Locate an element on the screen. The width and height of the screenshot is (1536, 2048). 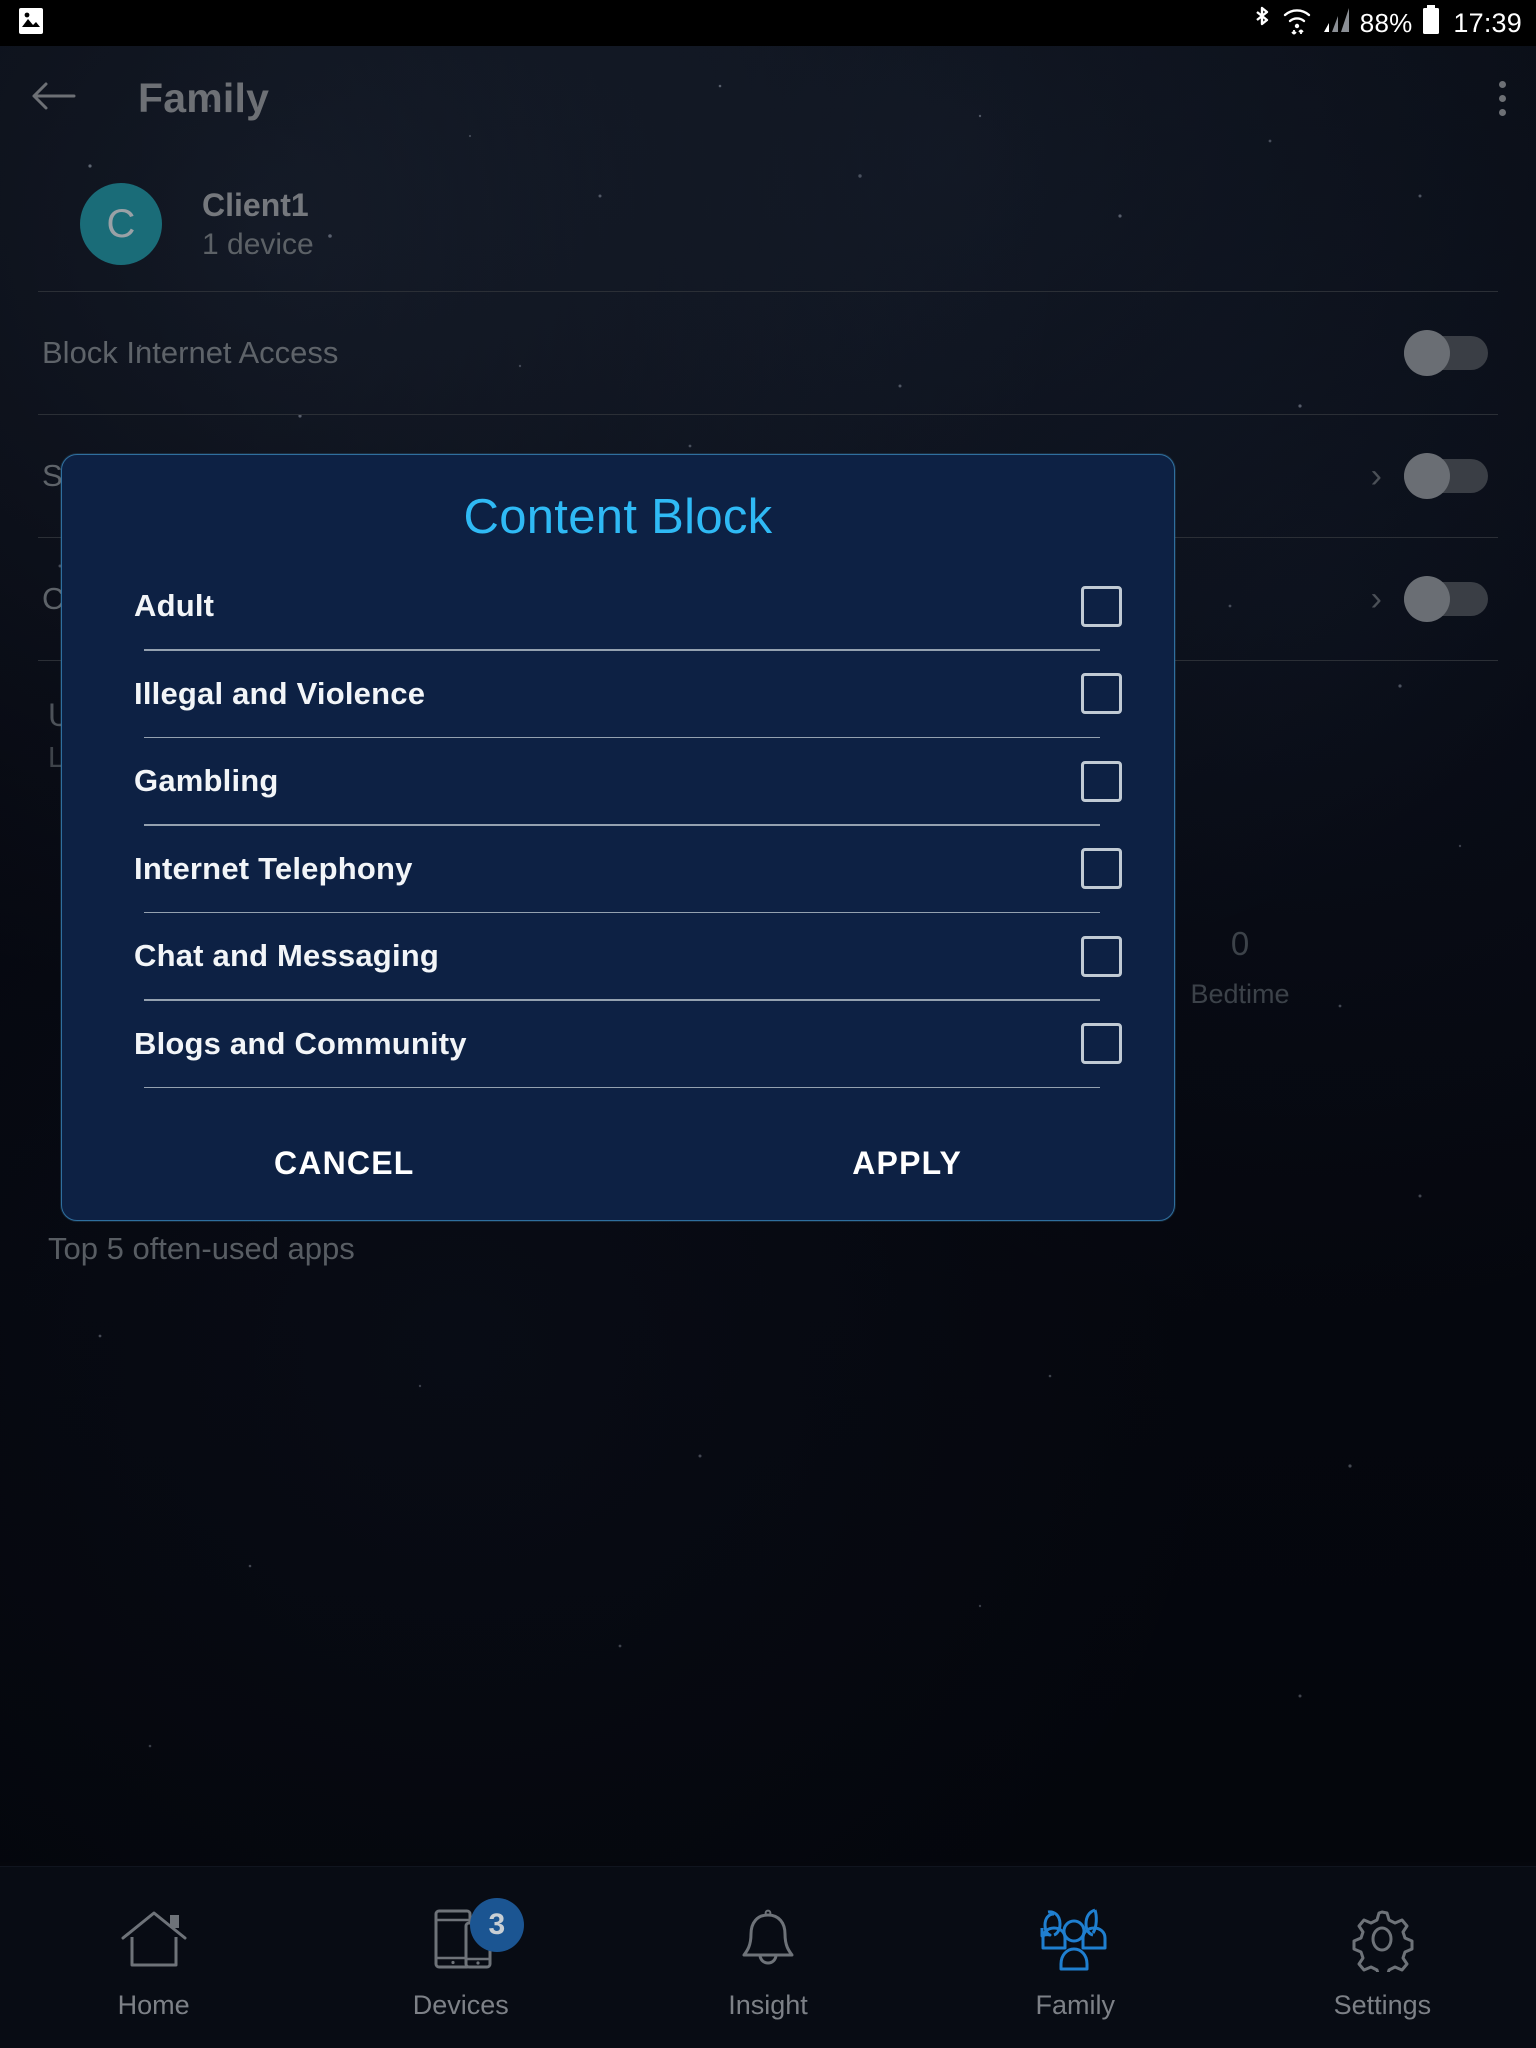
gear-icon is located at coordinates (1382, 1939).